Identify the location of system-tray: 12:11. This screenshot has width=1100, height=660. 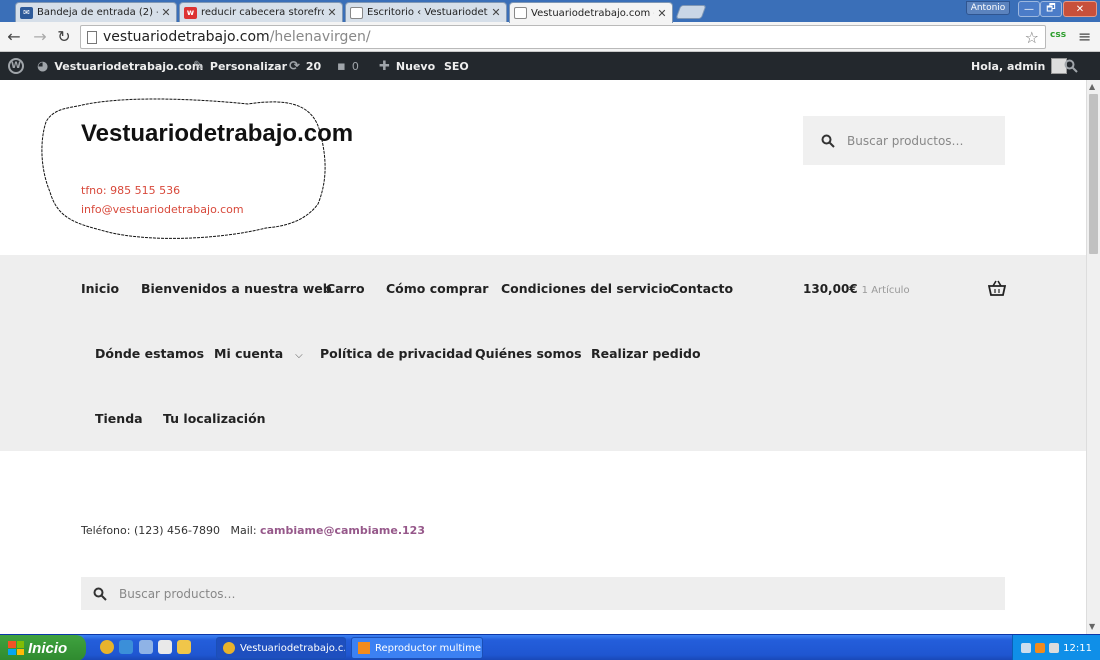
(1056, 647).